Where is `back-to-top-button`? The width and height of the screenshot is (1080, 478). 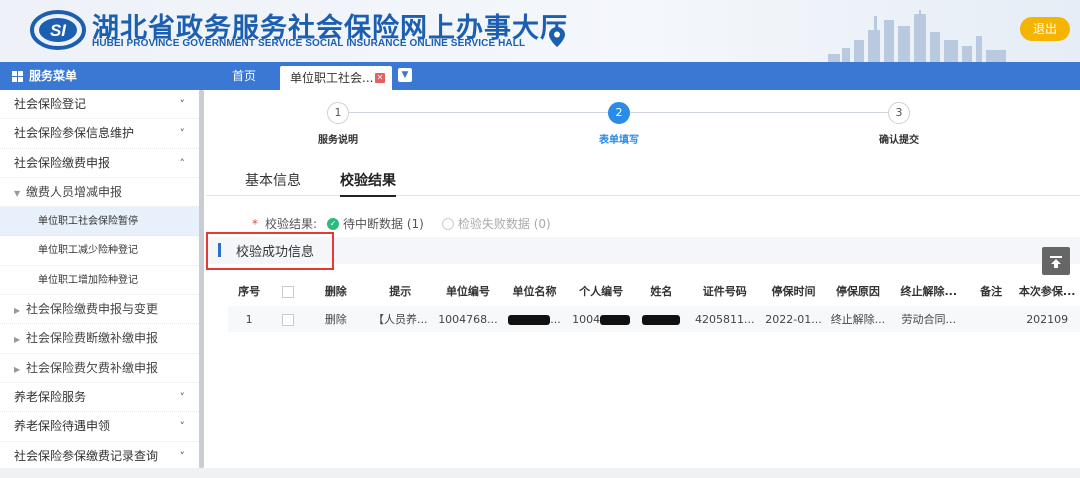 back-to-top-button is located at coordinates (1056, 261).